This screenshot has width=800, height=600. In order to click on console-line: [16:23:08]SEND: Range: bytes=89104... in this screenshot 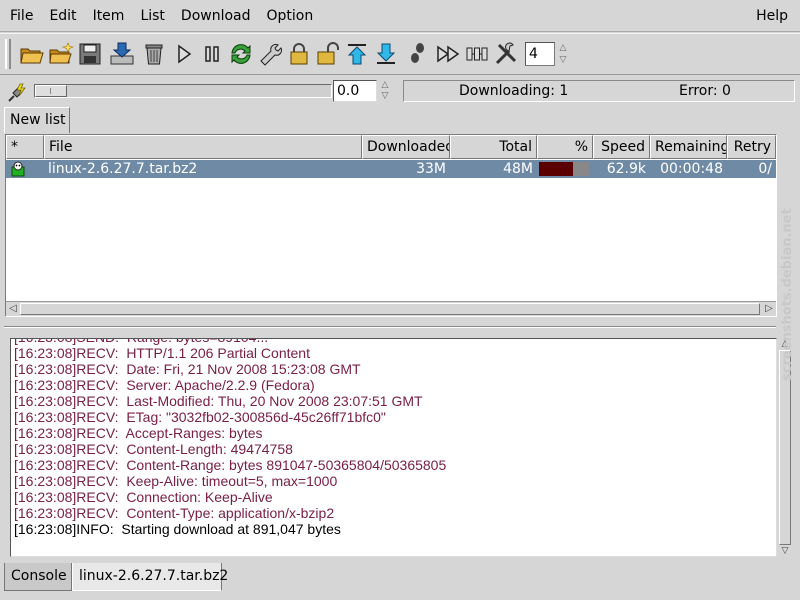, I will do `click(394, 342)`.